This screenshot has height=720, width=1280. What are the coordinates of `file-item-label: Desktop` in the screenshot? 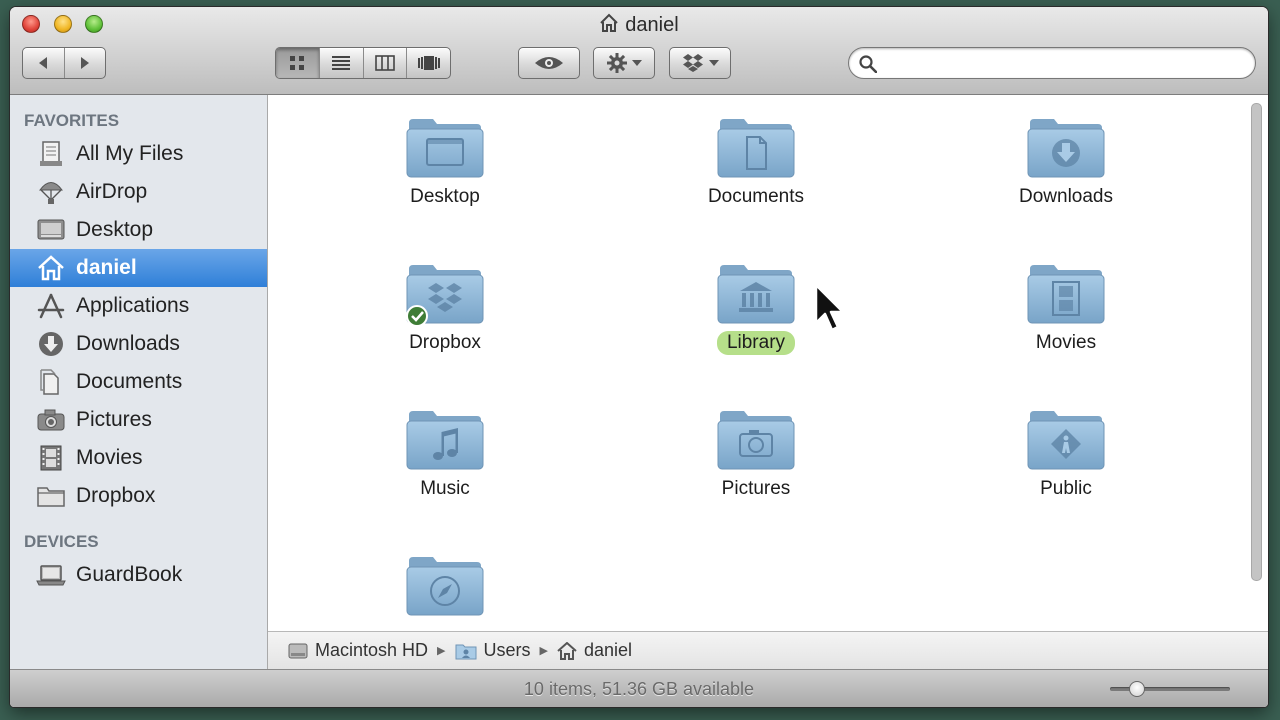 It's located at (445, 196).